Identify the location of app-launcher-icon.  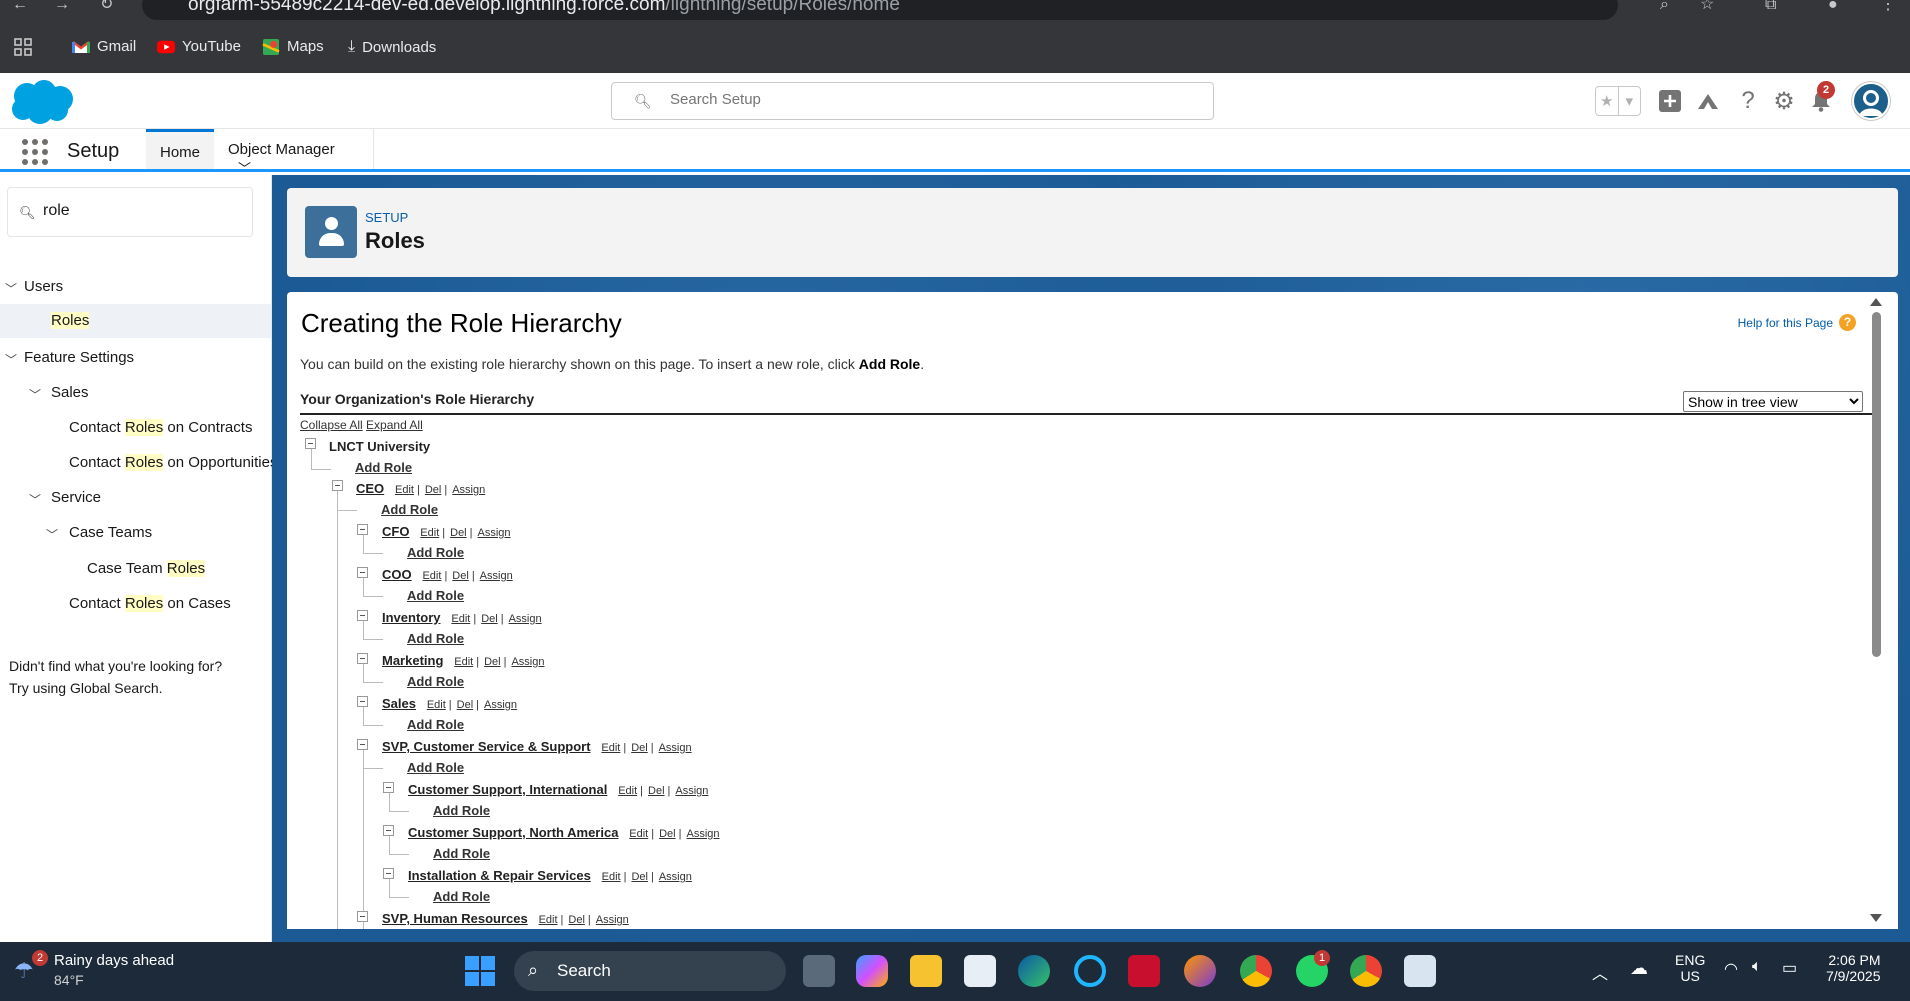
(35, 152).